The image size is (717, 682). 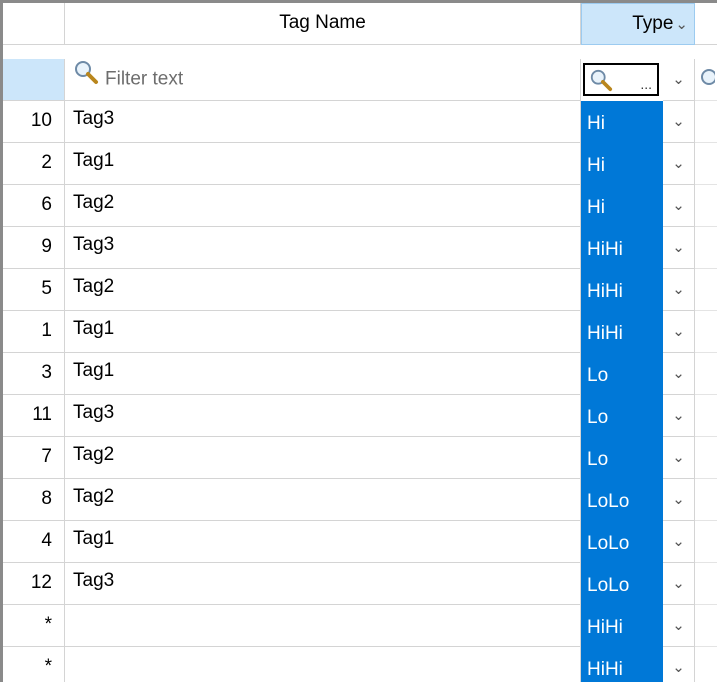 I want to click on table-row: 2 Tag1 Hi ⌄, so click(x=360, y=164).